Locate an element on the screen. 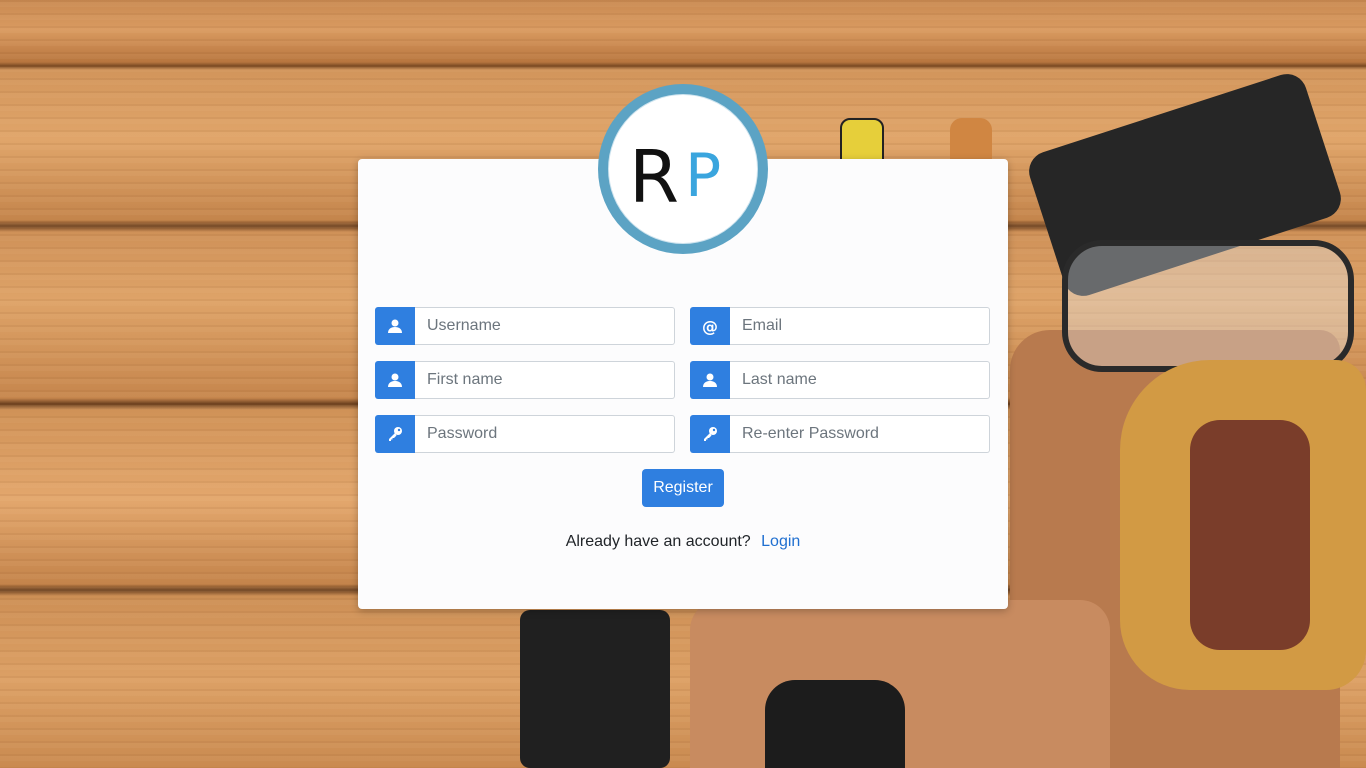 This screenshot has height=768, width=1366. background-tool-handle is located at coordinates (971, 139).